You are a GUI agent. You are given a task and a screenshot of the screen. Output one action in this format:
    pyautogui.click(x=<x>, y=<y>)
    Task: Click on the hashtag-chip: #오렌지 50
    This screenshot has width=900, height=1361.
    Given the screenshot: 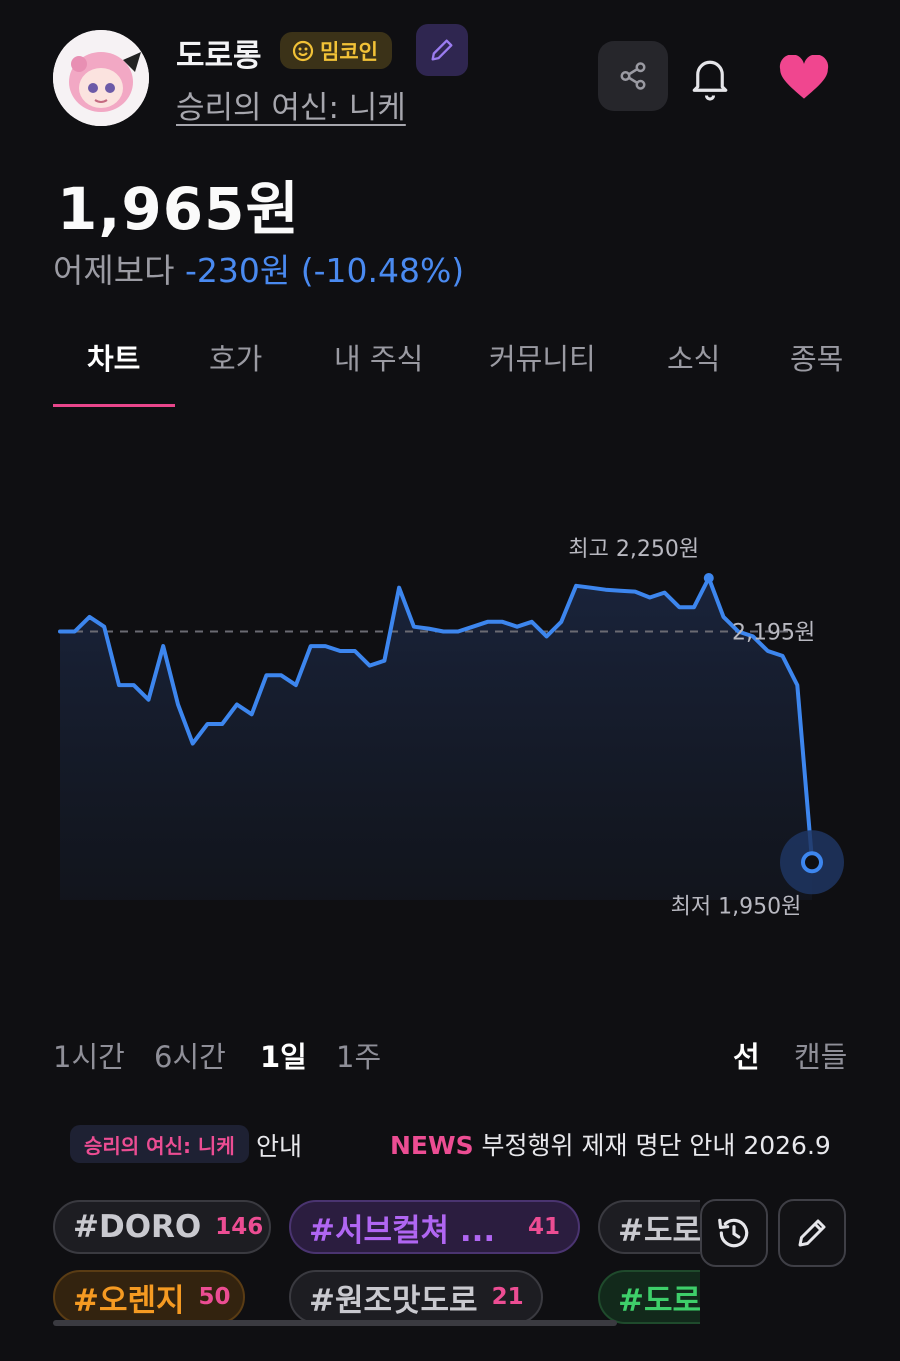 What is the action you would take?
    pyautogui.click(x=149, y=1297)
    